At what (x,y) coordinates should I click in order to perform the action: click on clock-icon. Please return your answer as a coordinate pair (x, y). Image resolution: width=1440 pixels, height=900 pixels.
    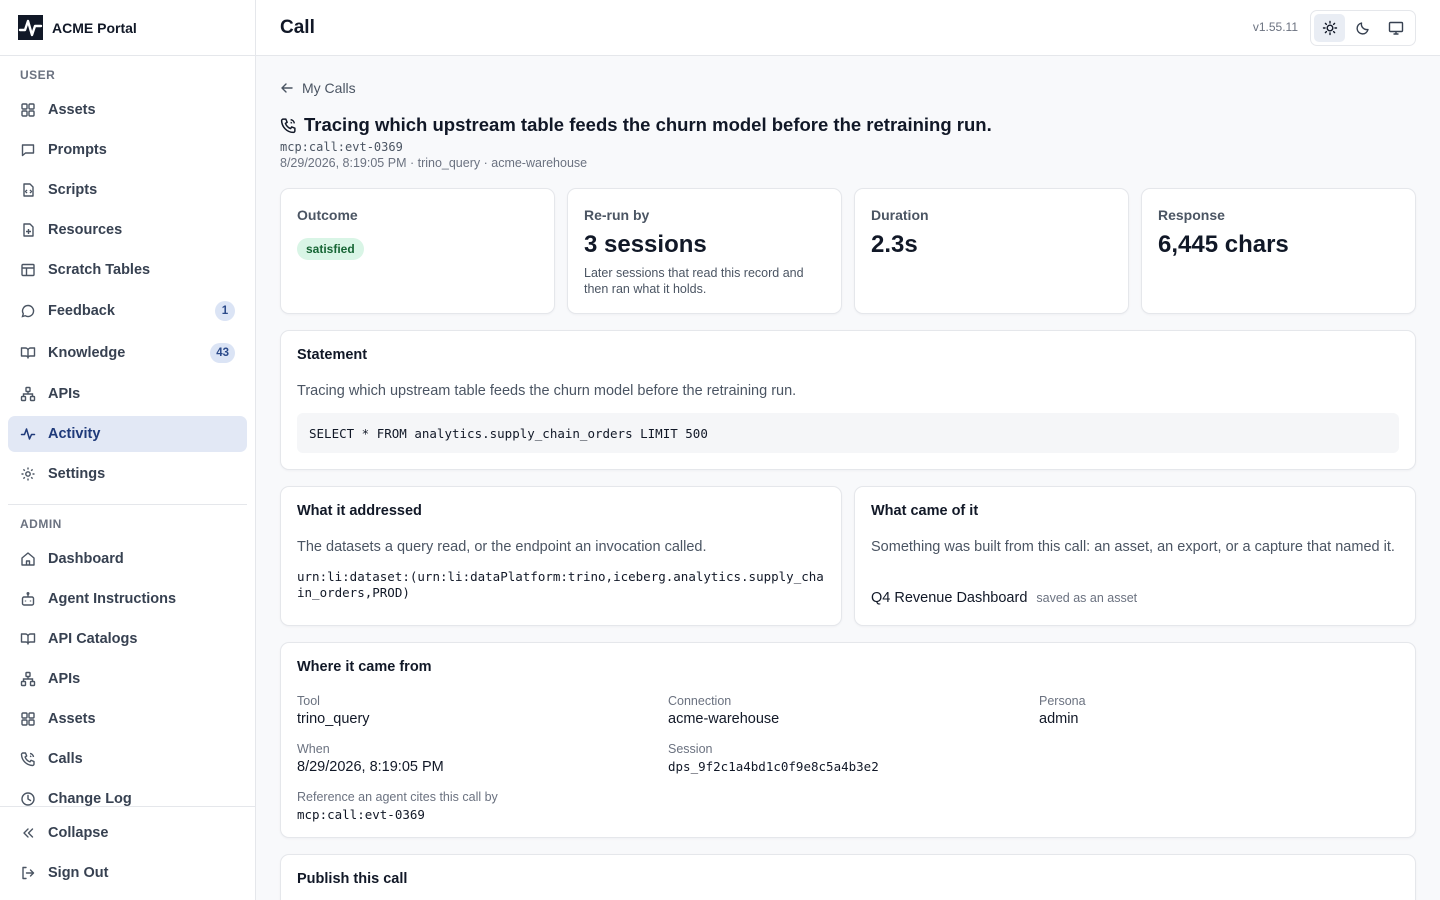
    Looking at the image, I should click on (28, 799).